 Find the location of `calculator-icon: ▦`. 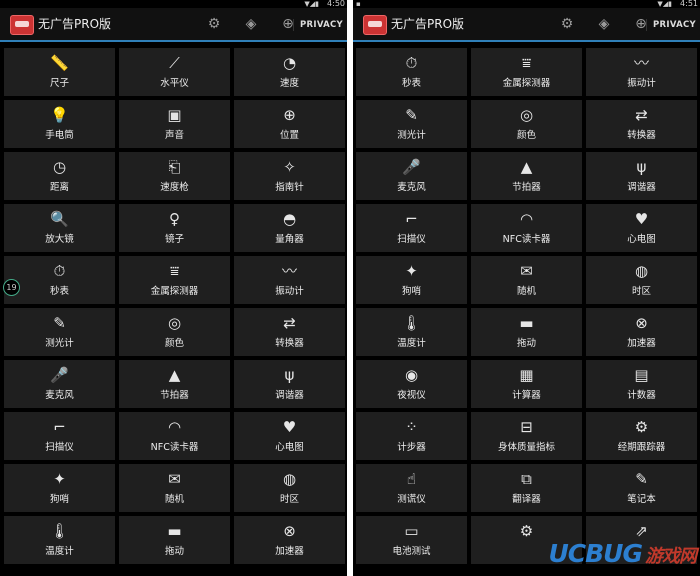

calculator-icon: ▦ is located at coordinates (526, 375).